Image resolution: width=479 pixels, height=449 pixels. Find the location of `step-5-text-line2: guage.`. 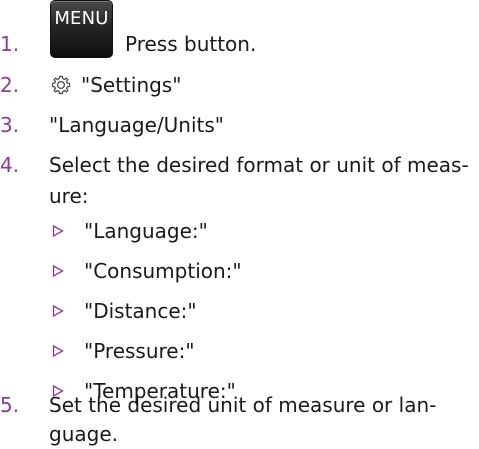

step-5-text-line2: guage. is located at coordinates (83, 434).